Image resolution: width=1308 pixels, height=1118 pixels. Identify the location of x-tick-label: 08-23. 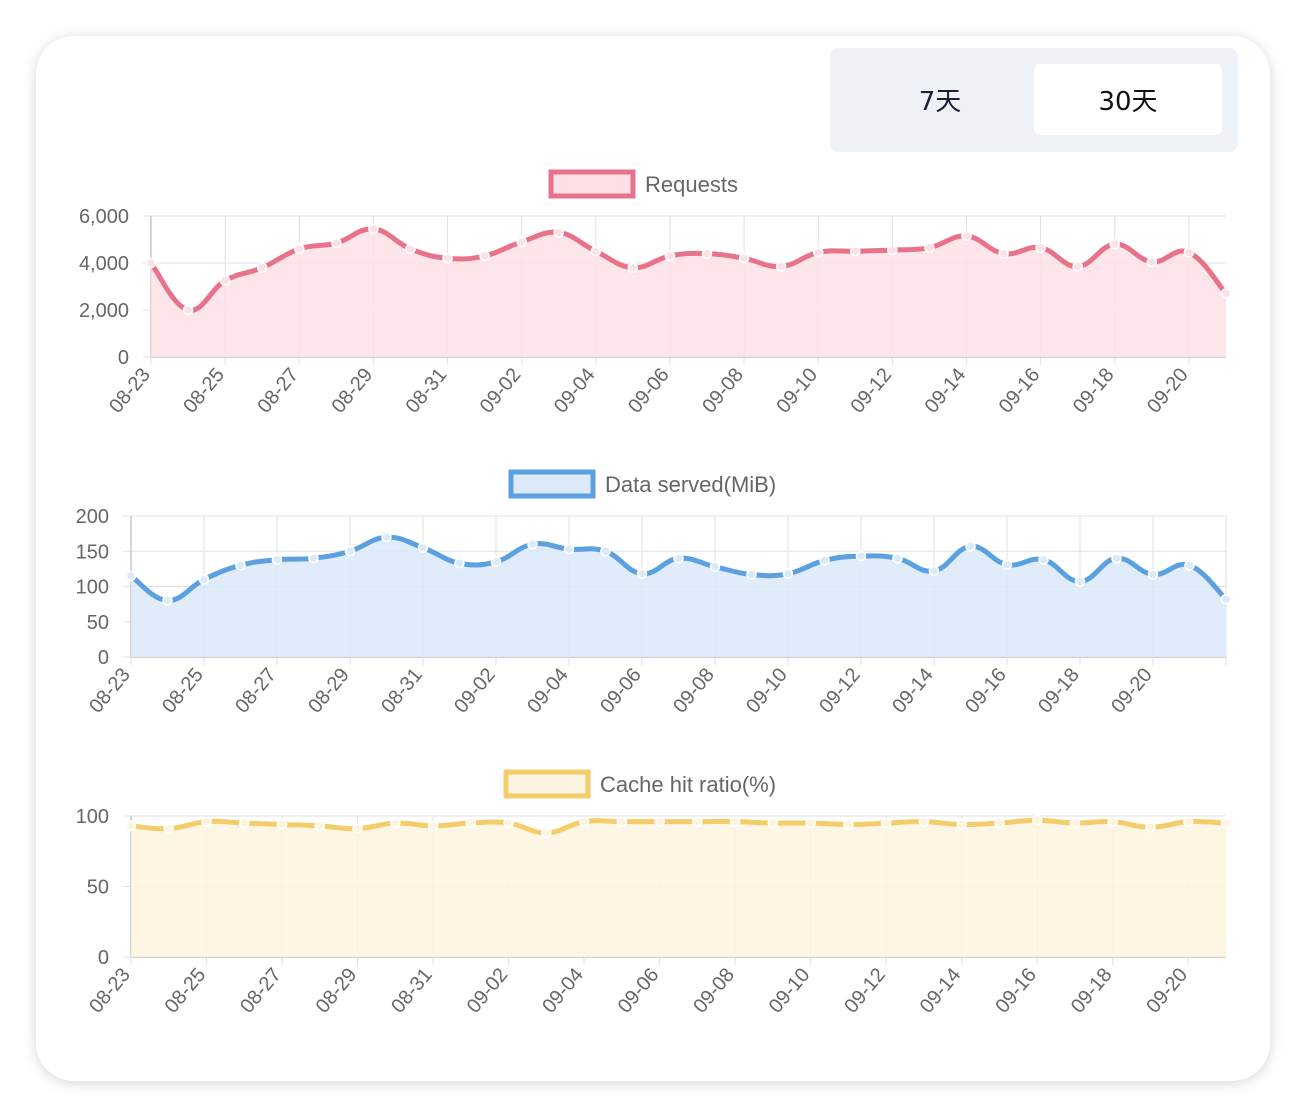
(110, 990).